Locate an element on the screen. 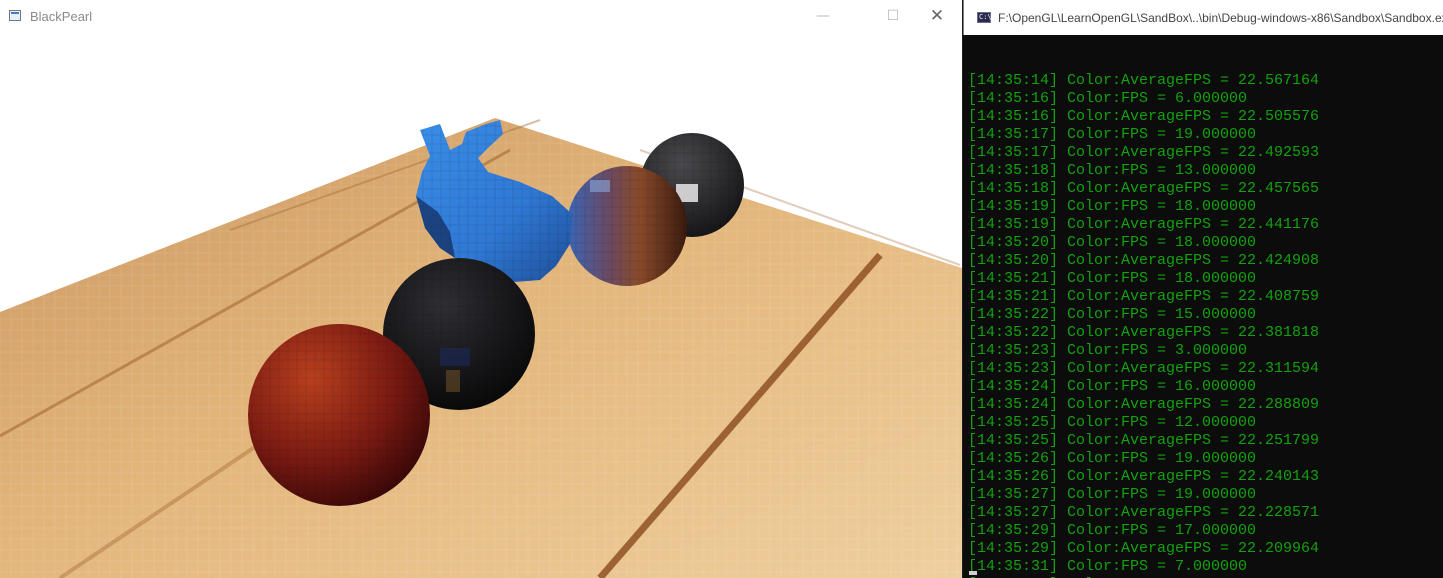  minimize-button: — is located at coordinates (823, 16).